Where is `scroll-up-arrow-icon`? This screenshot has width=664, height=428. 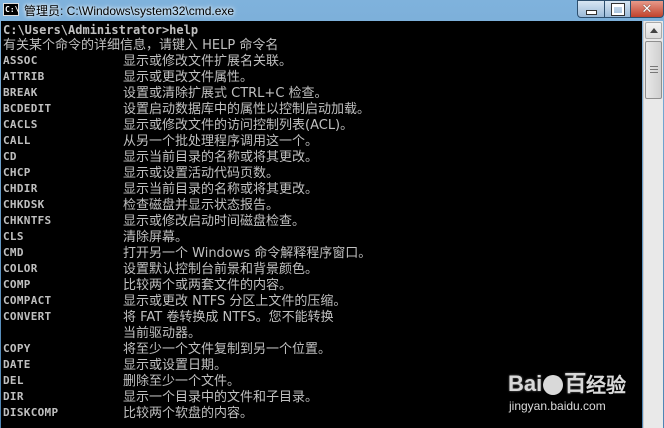
scroll-up-arrow-icon is located at coordinates (653, 30).